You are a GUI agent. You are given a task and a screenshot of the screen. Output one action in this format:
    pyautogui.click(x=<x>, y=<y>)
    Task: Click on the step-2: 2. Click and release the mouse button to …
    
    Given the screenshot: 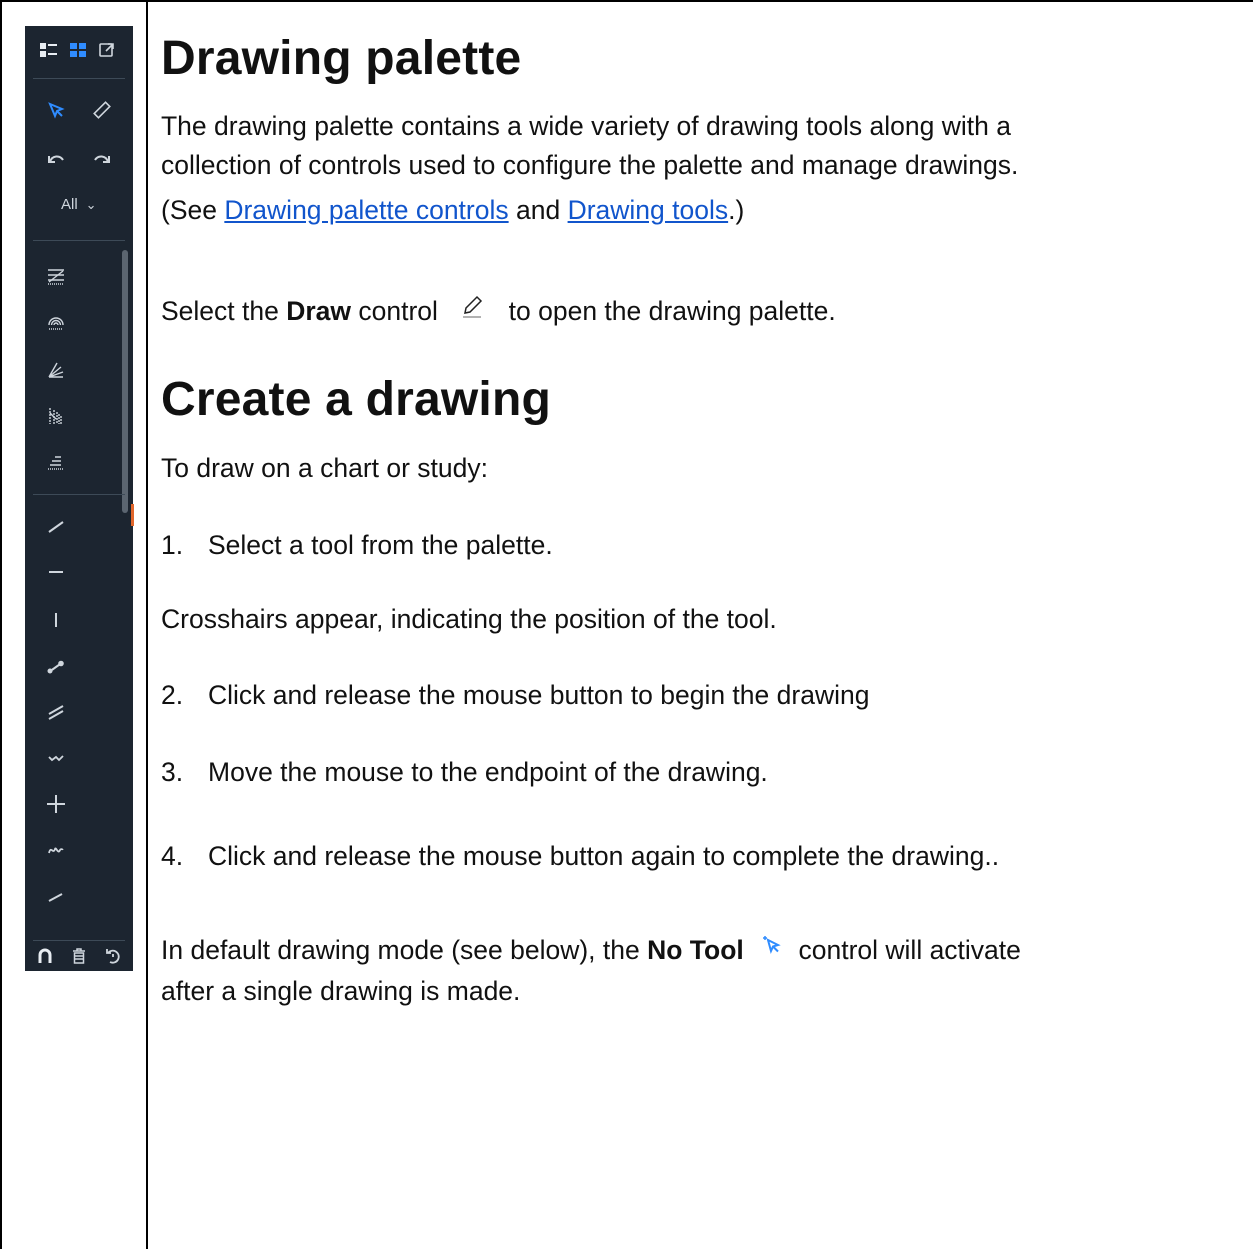 What is the action you would take?
    pyautogui.click(x=515, y=695)
    